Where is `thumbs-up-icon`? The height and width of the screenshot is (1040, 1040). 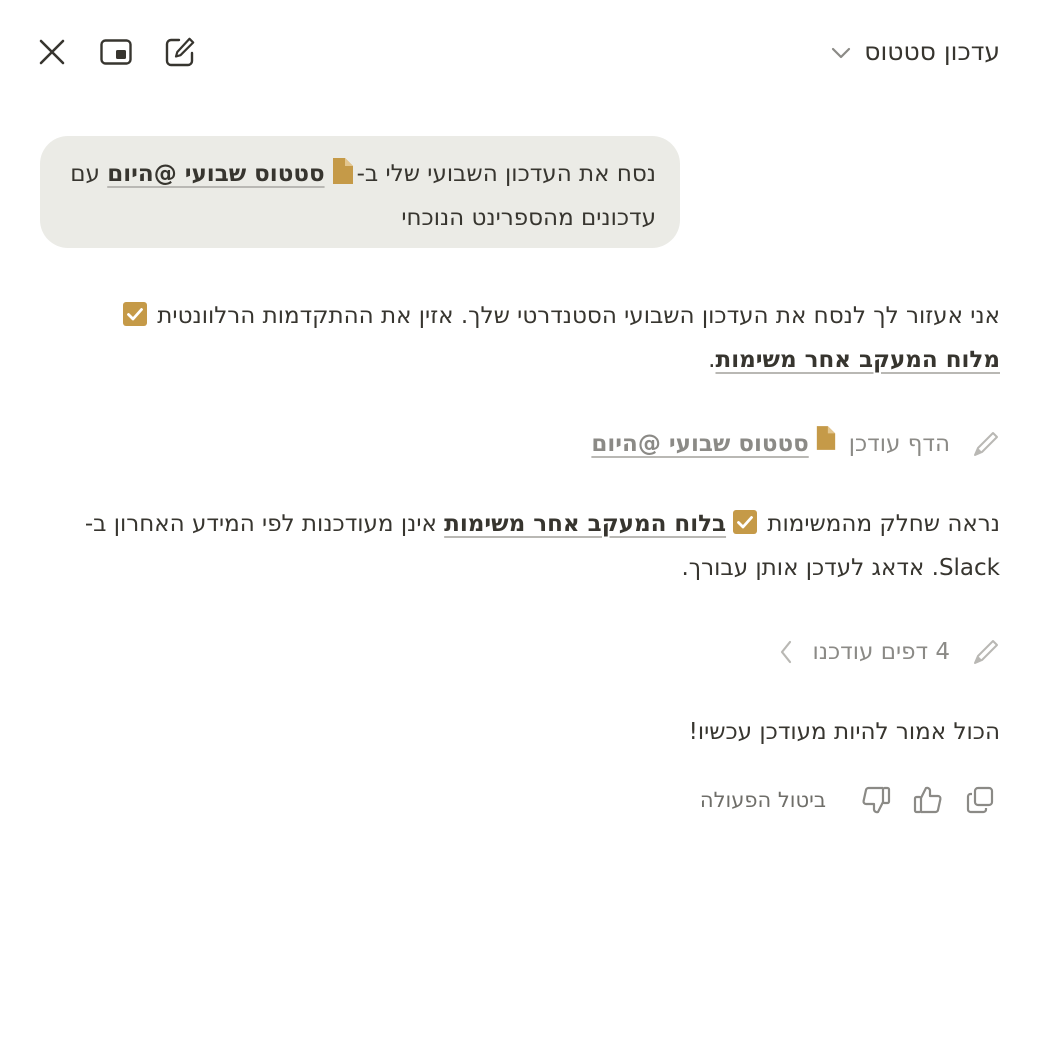 thumbs-up-icon is located at coordinates (927, 800).